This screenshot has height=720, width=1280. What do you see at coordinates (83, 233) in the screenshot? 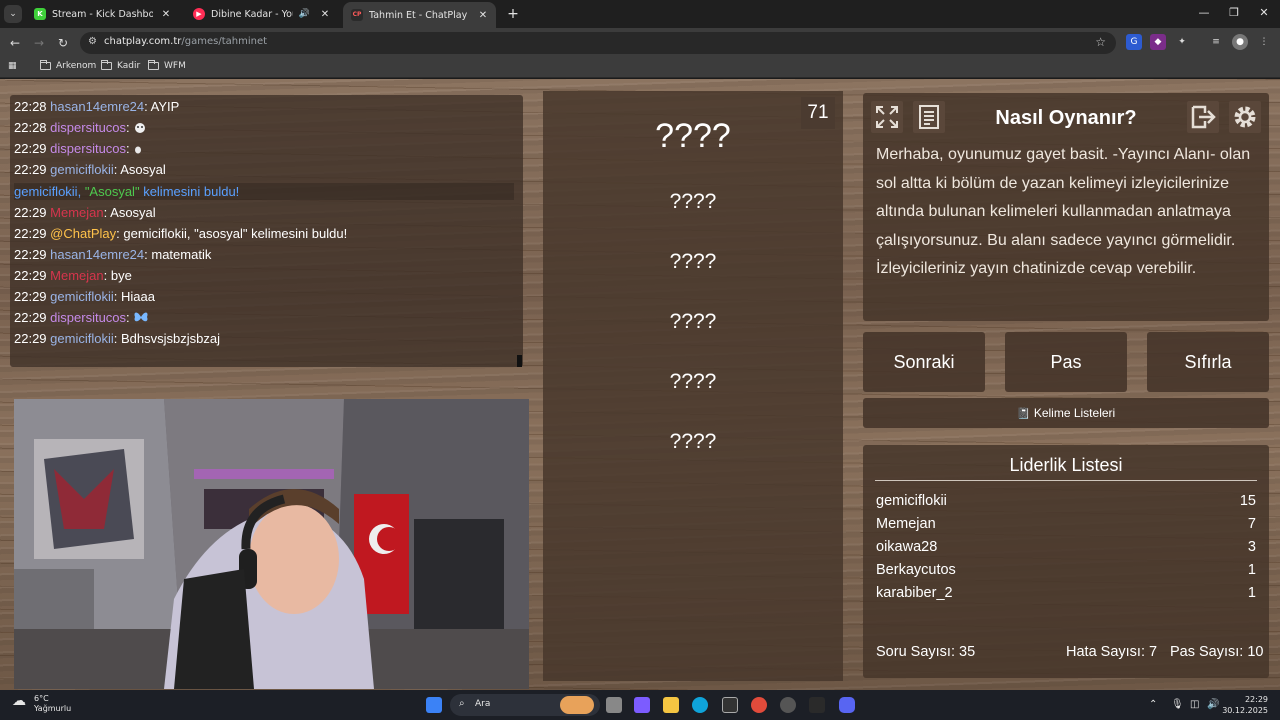
I see `chat-username: @ChatPlay` at bounding box center [83, 233].